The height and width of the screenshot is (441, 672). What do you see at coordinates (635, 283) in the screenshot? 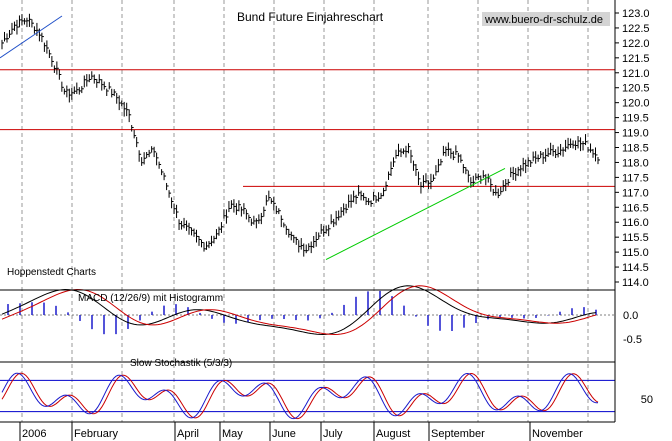
I see `y-tick-label: 114.0` at bounding box center [635, 283].